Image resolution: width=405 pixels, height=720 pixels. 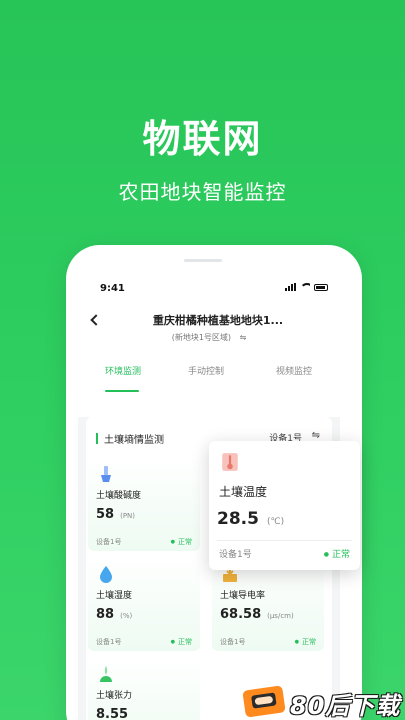 What do you see at coordinates (114, 614) in the screenshot?
I see `sensor-value: 88 (%)` at bounding box center [114, 614].